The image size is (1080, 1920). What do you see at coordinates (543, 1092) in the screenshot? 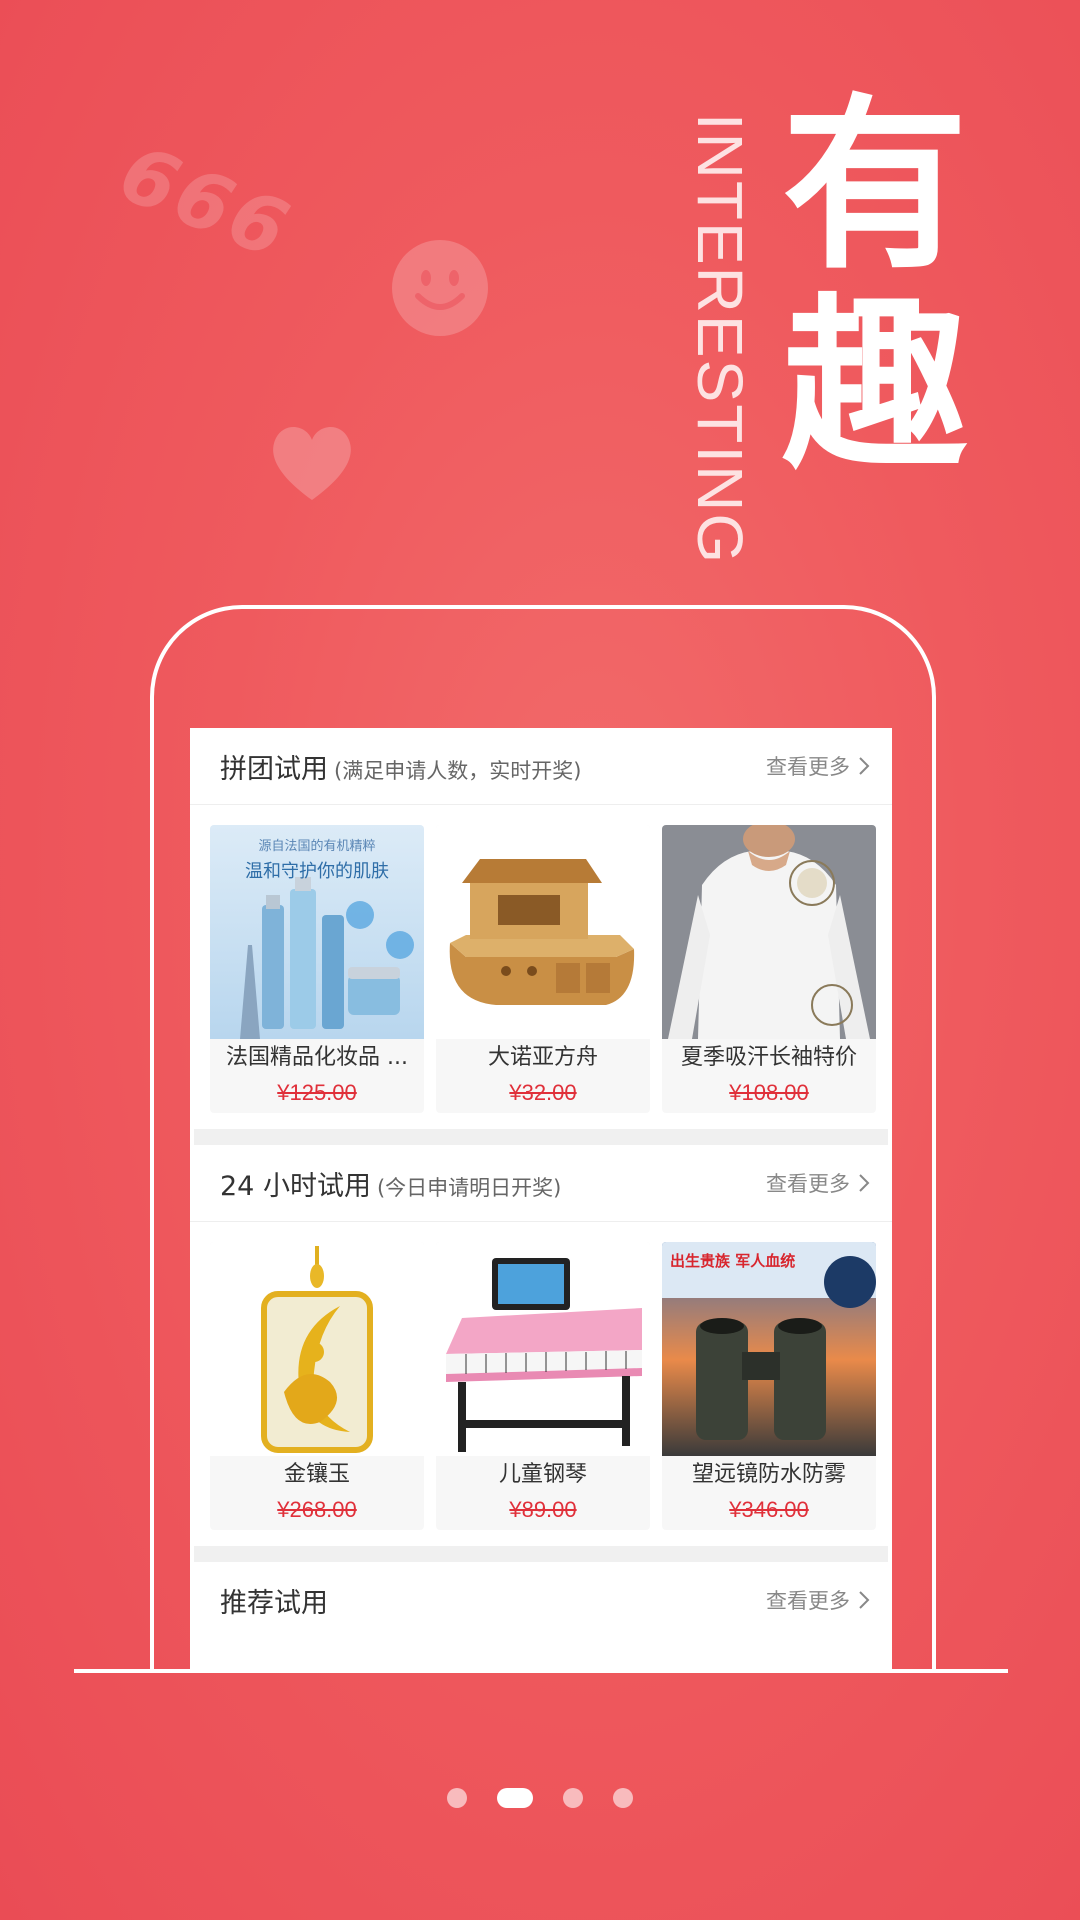
I see `product-price: ¥32.00` at bounding box center [543, 1092].